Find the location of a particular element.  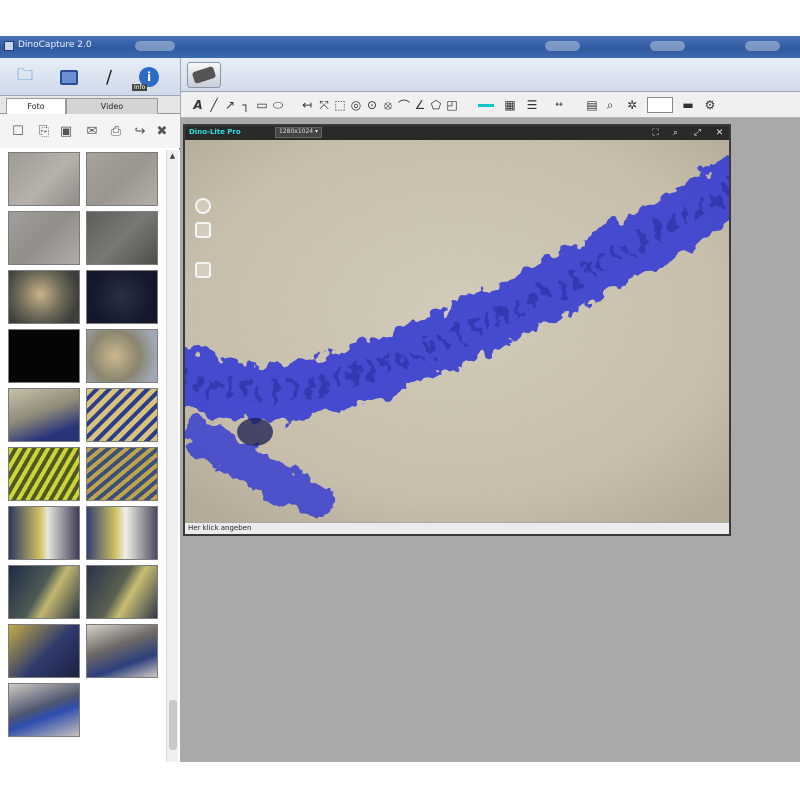

status-text: Her klick angeben is located at coordinates (220, 528).